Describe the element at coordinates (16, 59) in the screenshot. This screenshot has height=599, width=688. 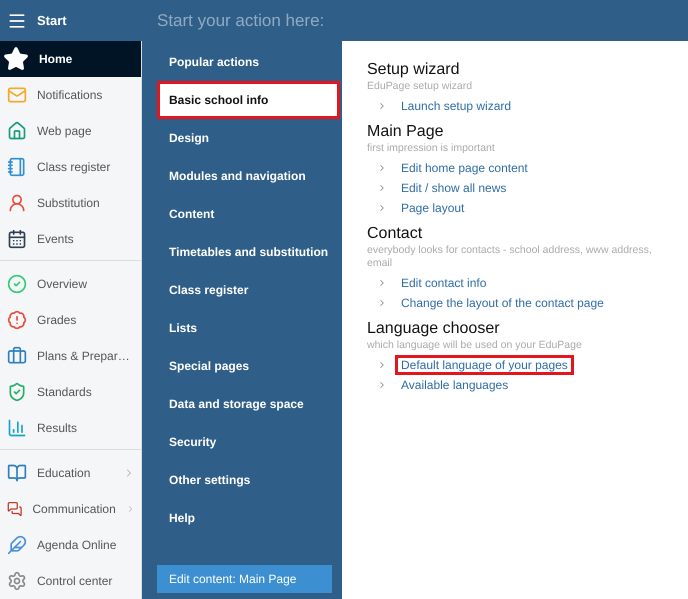
I see `star-icon` at that location.